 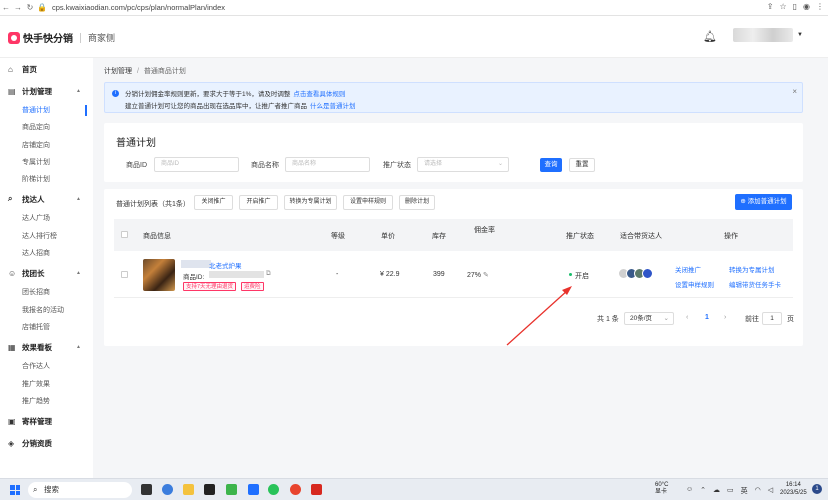 What do you see at coordinates (46, 292) in the screenshot?
I see `sidebar-item-leader-recruit: 团长招商` at bounding box center [46, 292].